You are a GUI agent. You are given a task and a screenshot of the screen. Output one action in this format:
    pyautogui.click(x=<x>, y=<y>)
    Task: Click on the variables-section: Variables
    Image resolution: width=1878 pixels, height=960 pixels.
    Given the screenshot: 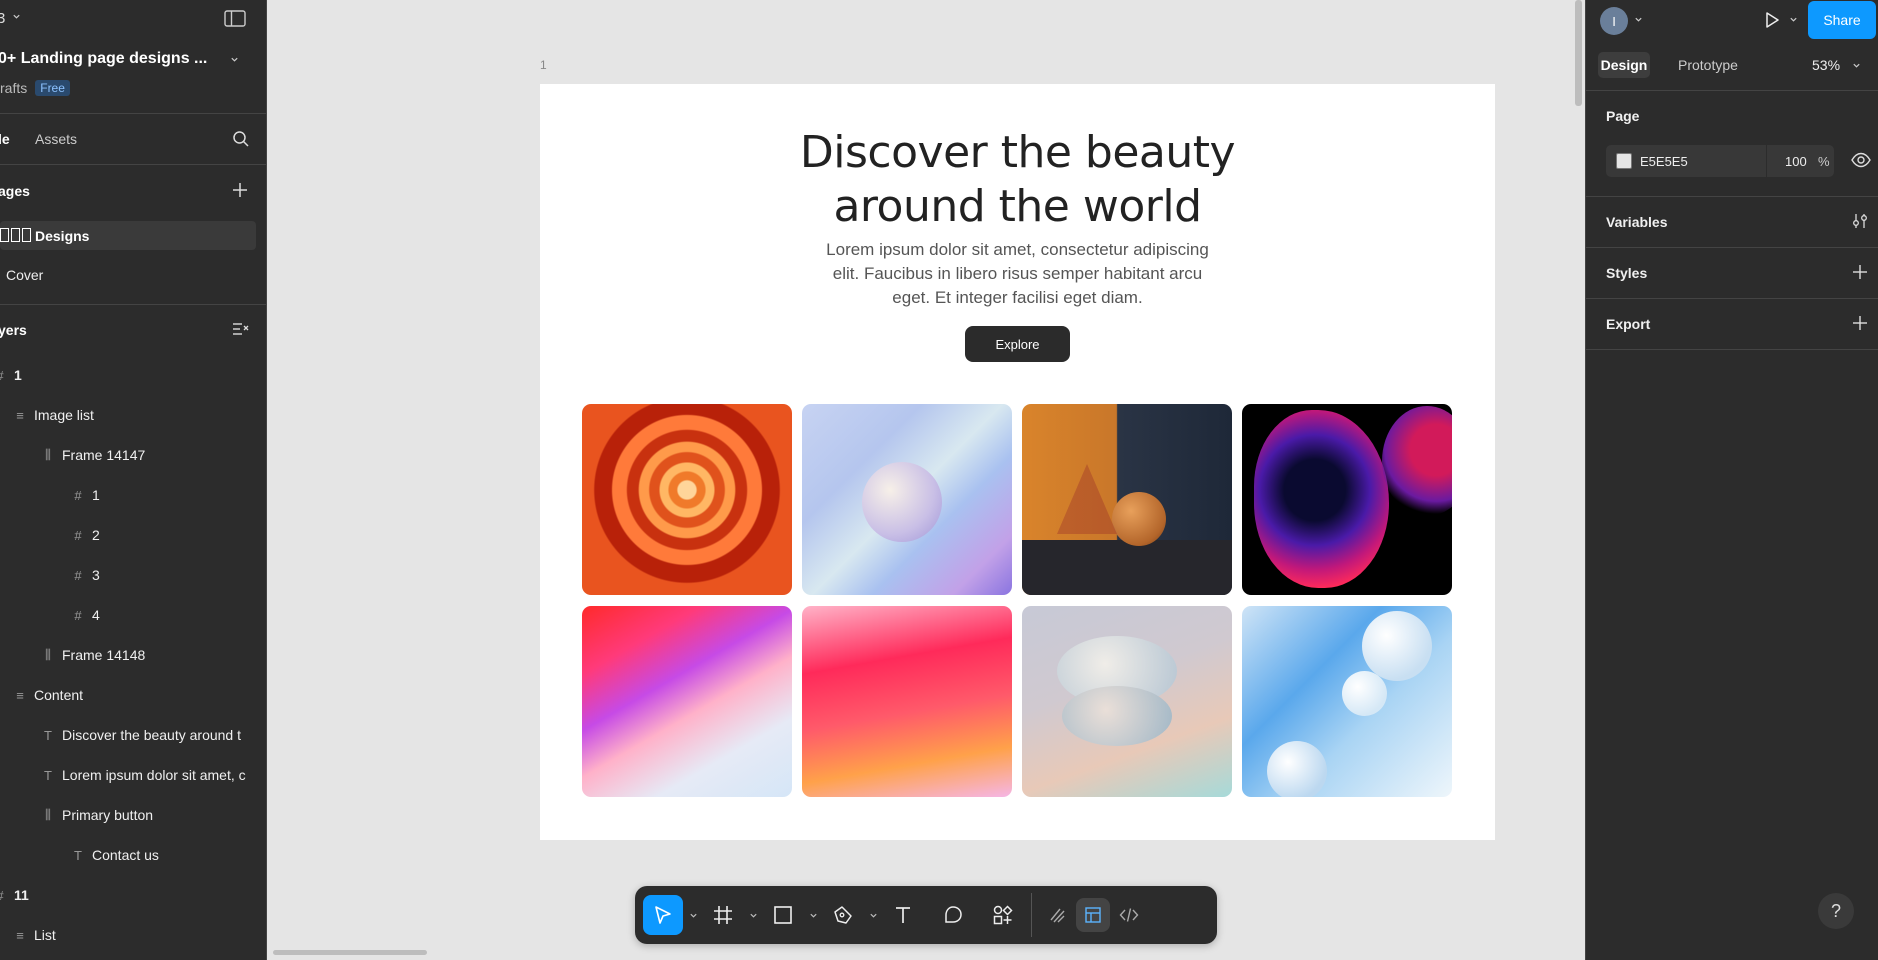 What is the action you would take?
    pyautogui.click(x=1732, y=222)
    